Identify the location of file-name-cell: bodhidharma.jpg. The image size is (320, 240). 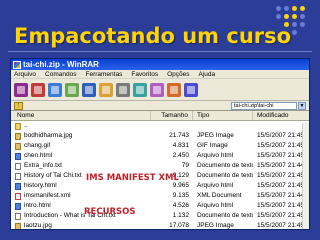
(81, 136).